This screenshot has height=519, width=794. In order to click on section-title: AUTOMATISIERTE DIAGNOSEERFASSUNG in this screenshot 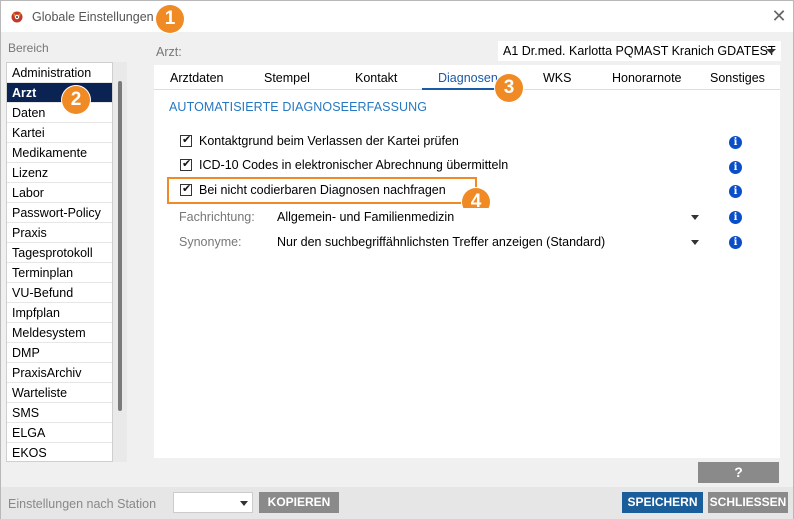, I will do `click(298, 107)`.